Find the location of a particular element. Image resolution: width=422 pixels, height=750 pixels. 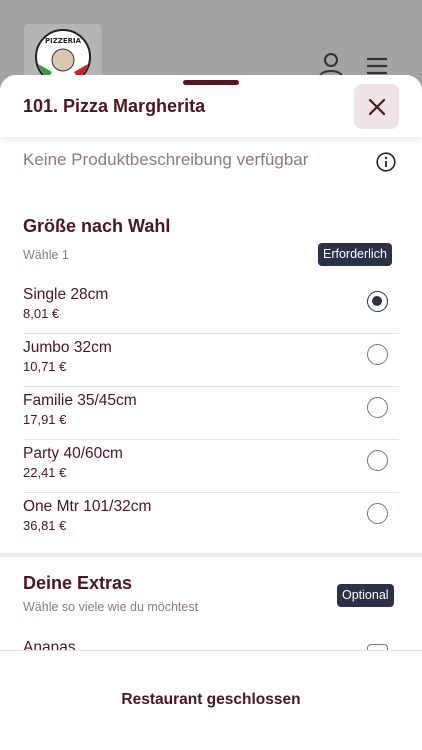

restaurant-closed-label: Restaurant geschlossen is located at coordinates (211, 699).